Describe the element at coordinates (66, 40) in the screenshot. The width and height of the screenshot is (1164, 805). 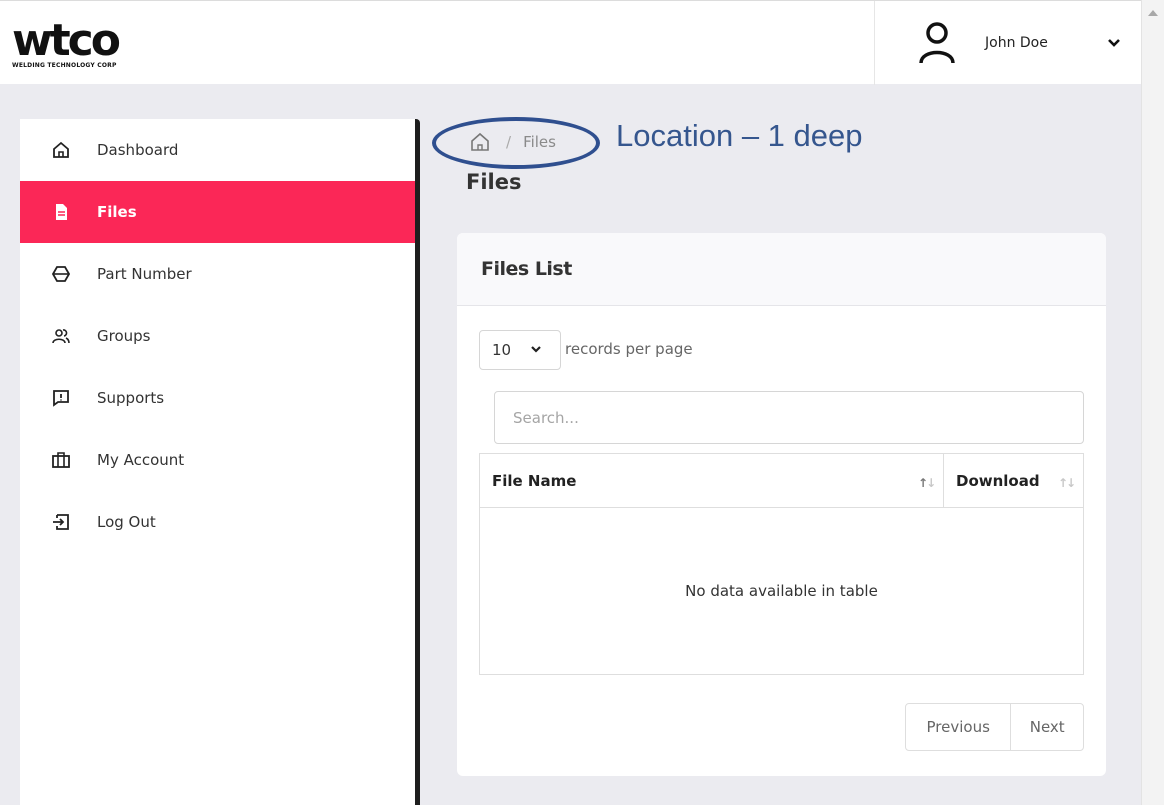
I see `logo-text: wtco` at that location.